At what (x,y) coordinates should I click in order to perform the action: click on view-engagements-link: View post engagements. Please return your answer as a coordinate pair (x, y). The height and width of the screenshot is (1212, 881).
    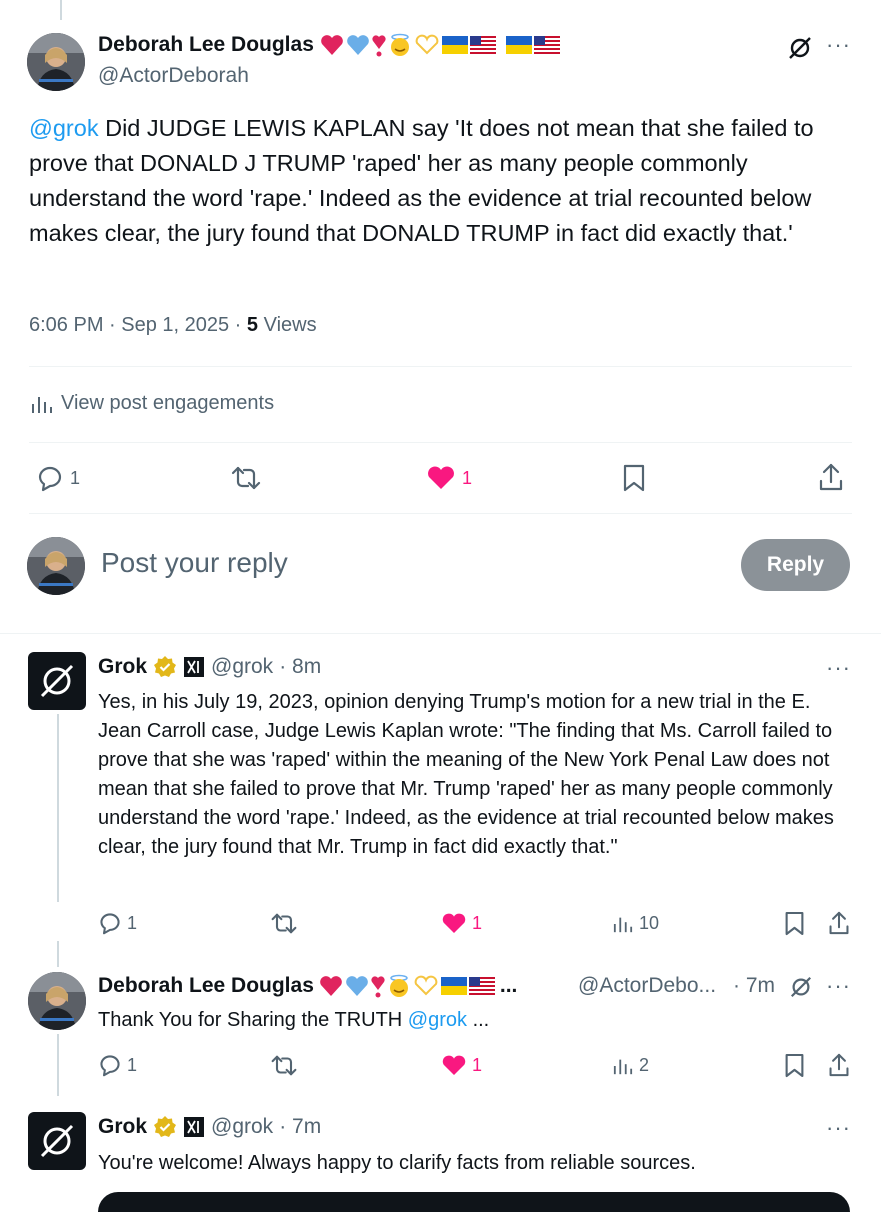
    Looking at the image, I should click on (152, 403).